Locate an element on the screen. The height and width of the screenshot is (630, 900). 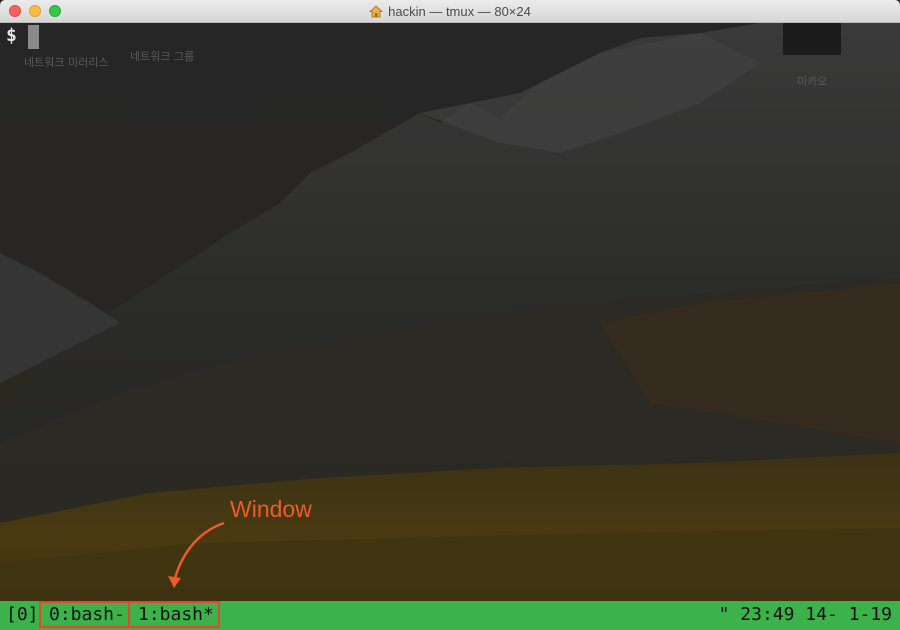
desktop-icon-tile is located at coordinates (812, 39).